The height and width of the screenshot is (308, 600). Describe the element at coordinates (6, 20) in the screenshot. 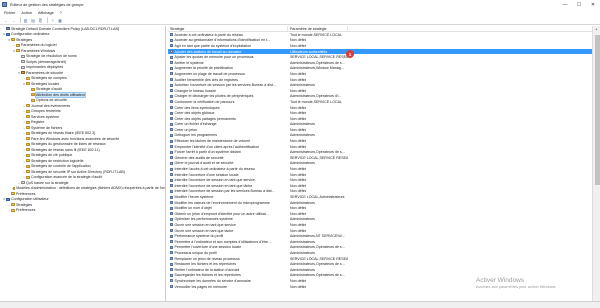

I see `back-arrow-icon: ←` at that location.